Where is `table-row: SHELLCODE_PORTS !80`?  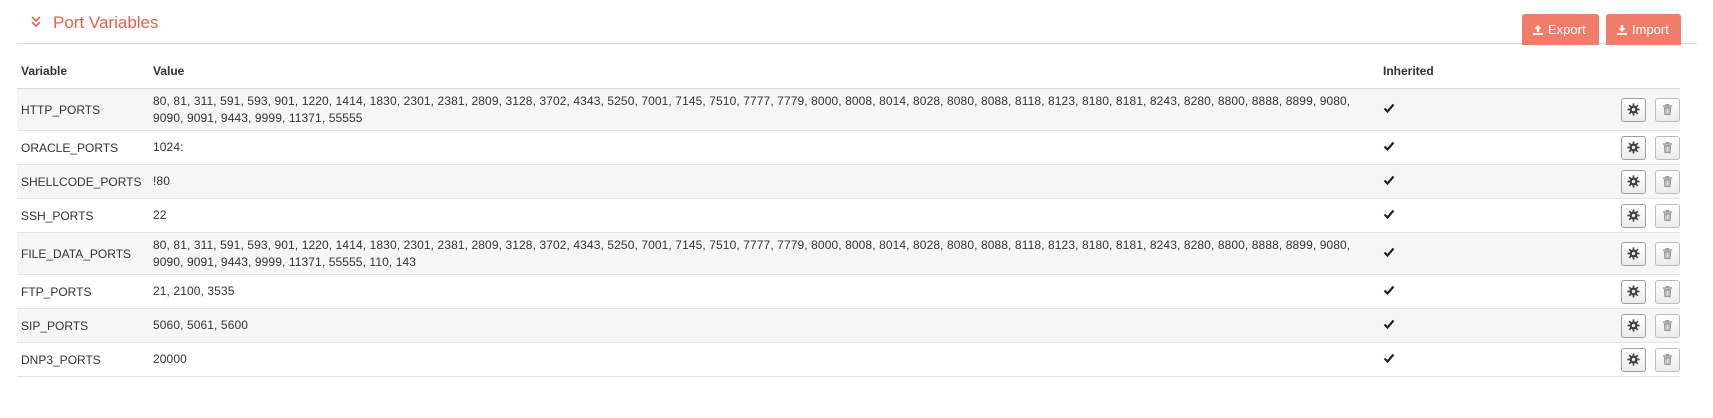 table-row: SHELLCODE_PORTS !80 is located at coordinates (848, 181).